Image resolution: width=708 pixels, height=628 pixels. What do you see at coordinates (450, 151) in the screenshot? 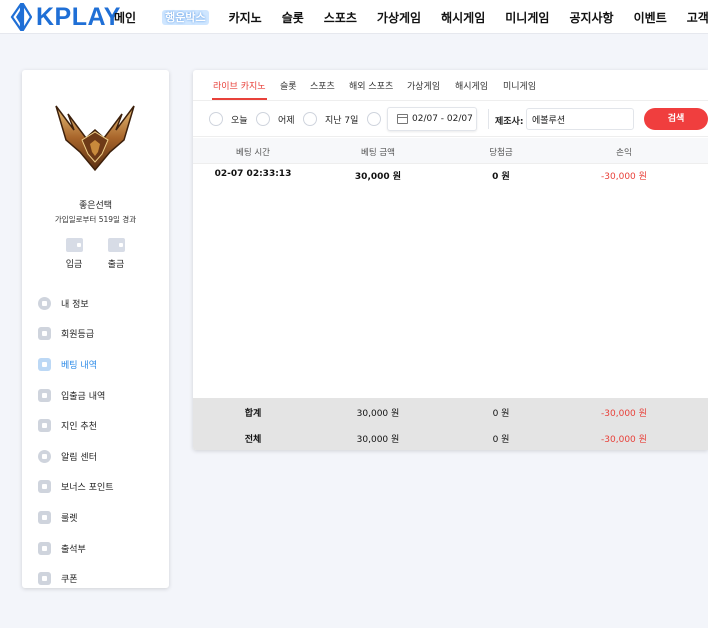
I see `table-header: 베팅 시간 베팅 금액 당첨금 손익` at bounding box center [450, 151].